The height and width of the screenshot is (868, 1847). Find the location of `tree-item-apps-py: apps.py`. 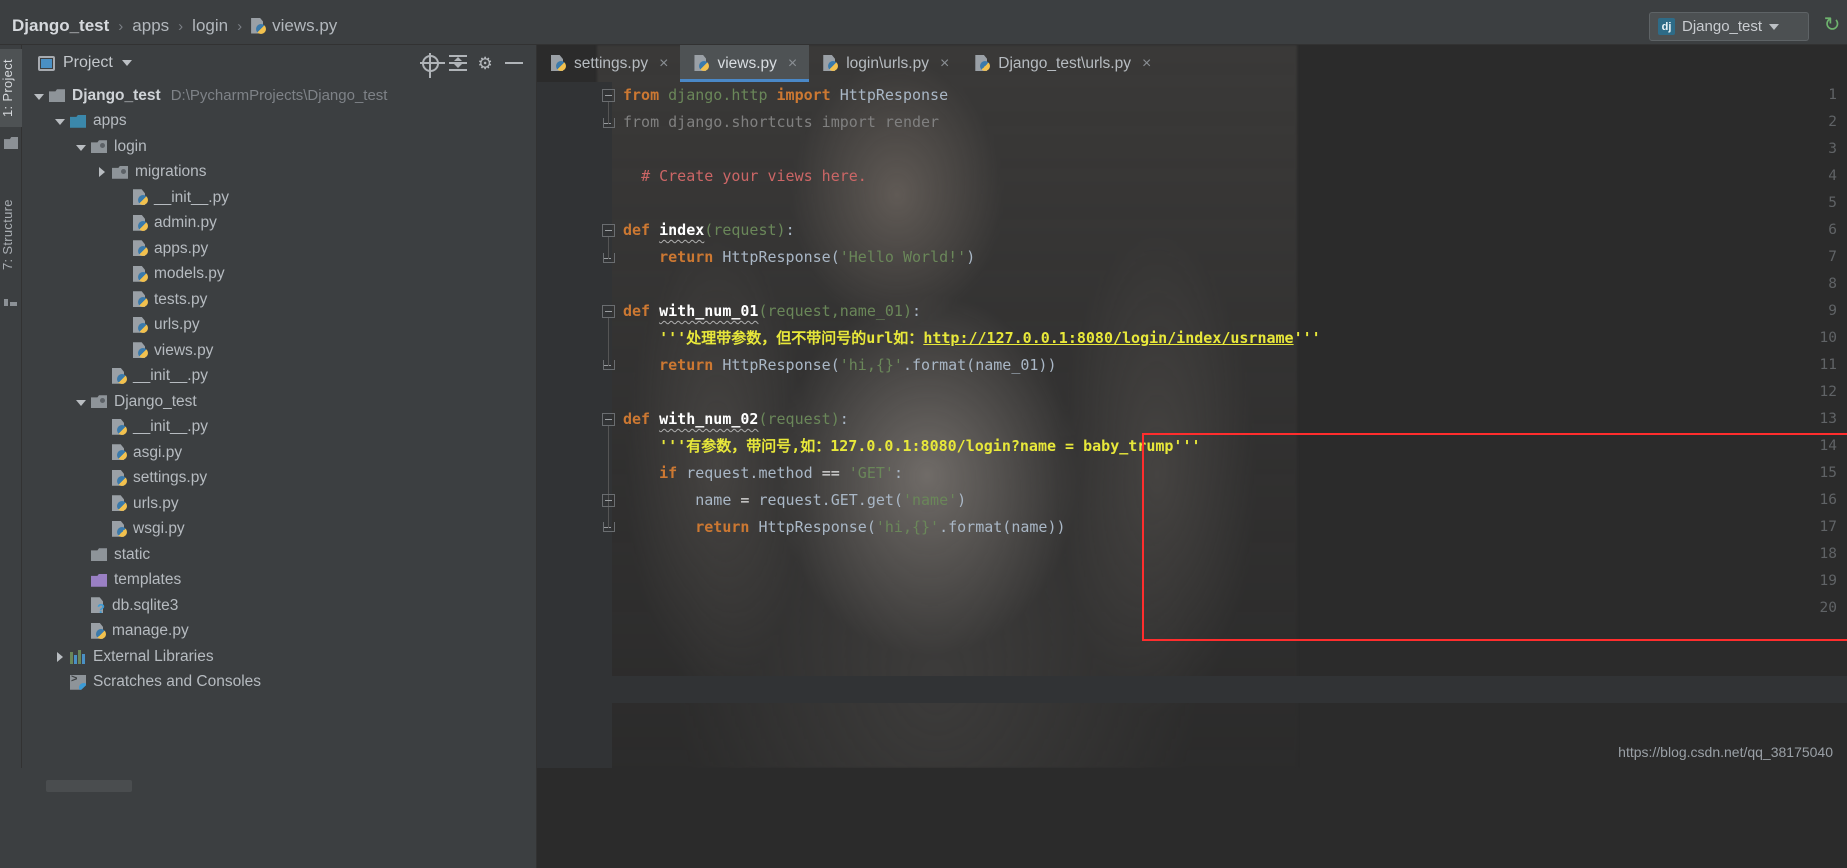

tree-item-apps-py: apps.py is located at coordinates (279, 249).